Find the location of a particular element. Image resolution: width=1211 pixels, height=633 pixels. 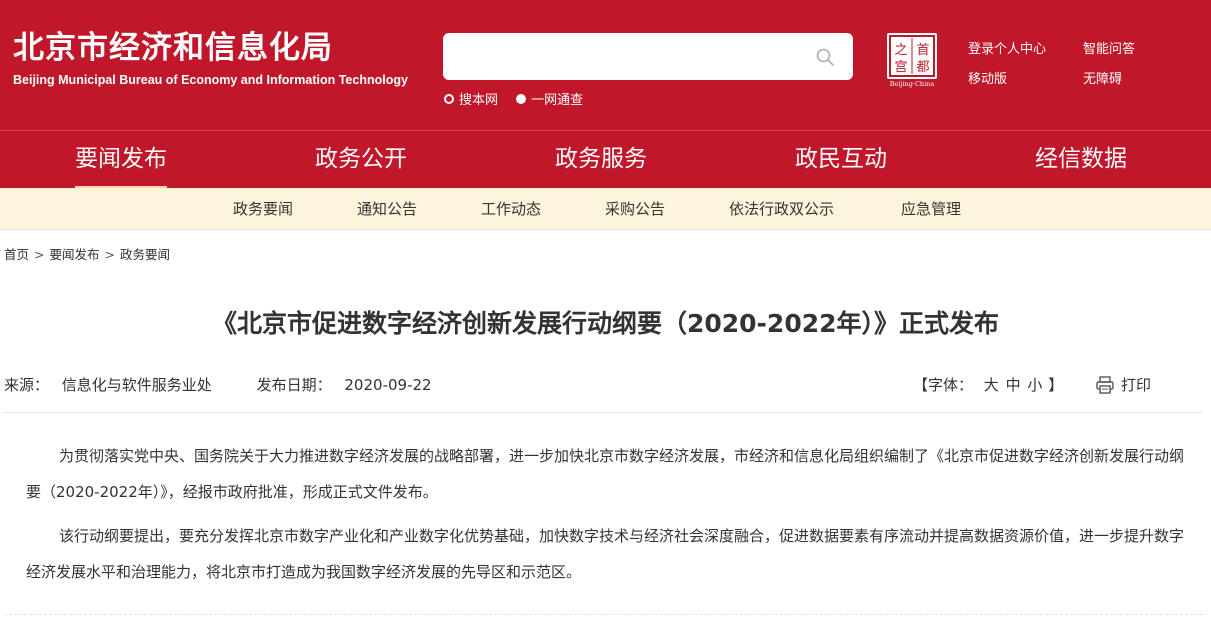

nav-item-data: 经信数据 is located at coordinates (1081, 160).